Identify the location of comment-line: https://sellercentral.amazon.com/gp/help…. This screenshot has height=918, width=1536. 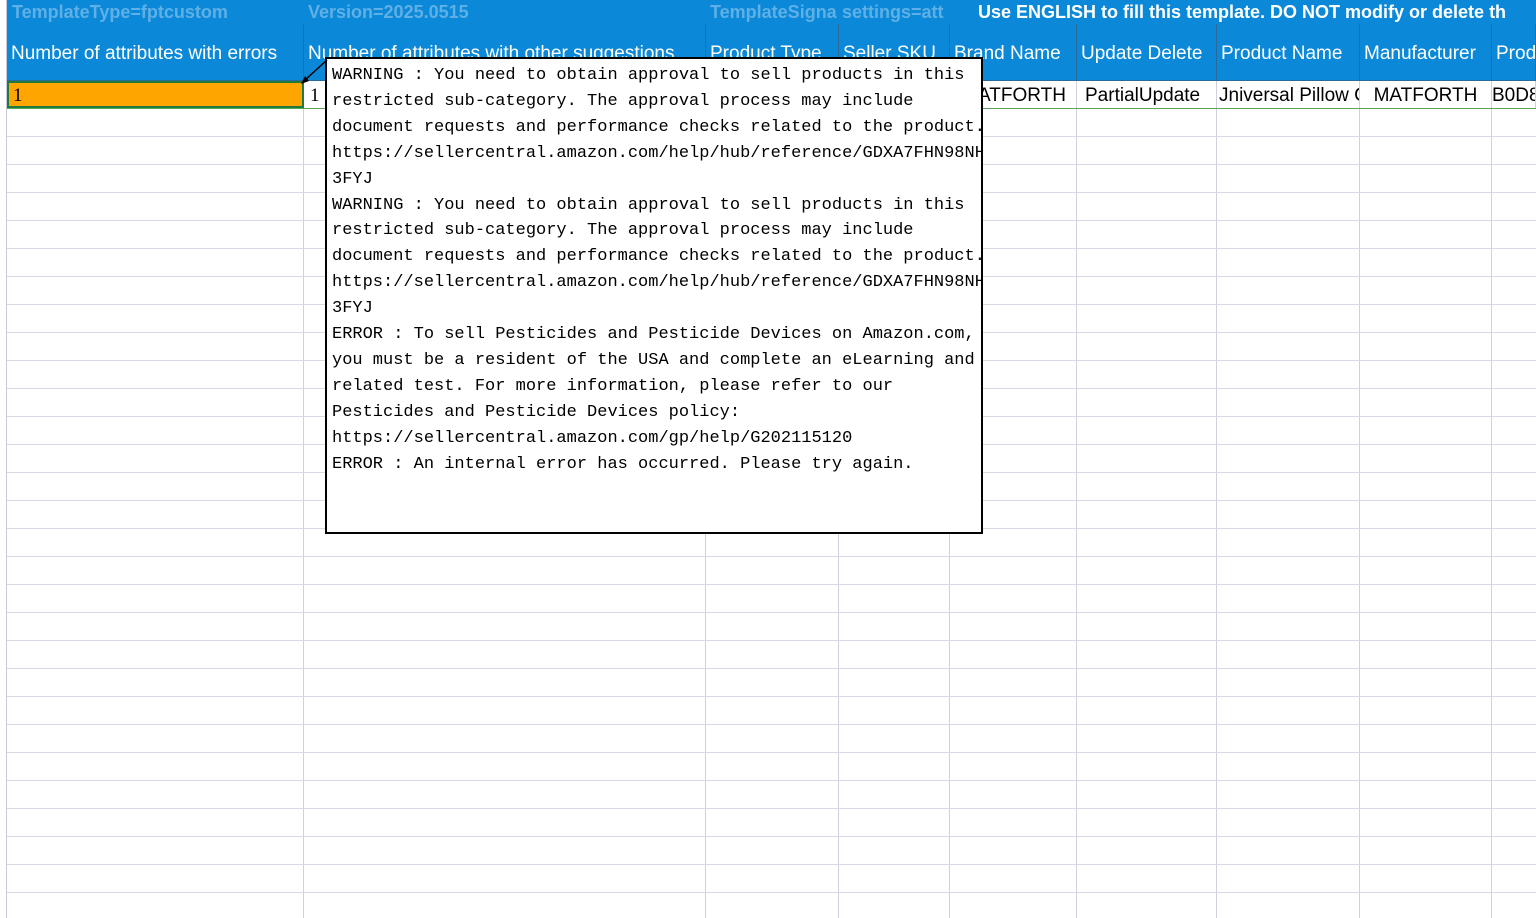
(592, 438).